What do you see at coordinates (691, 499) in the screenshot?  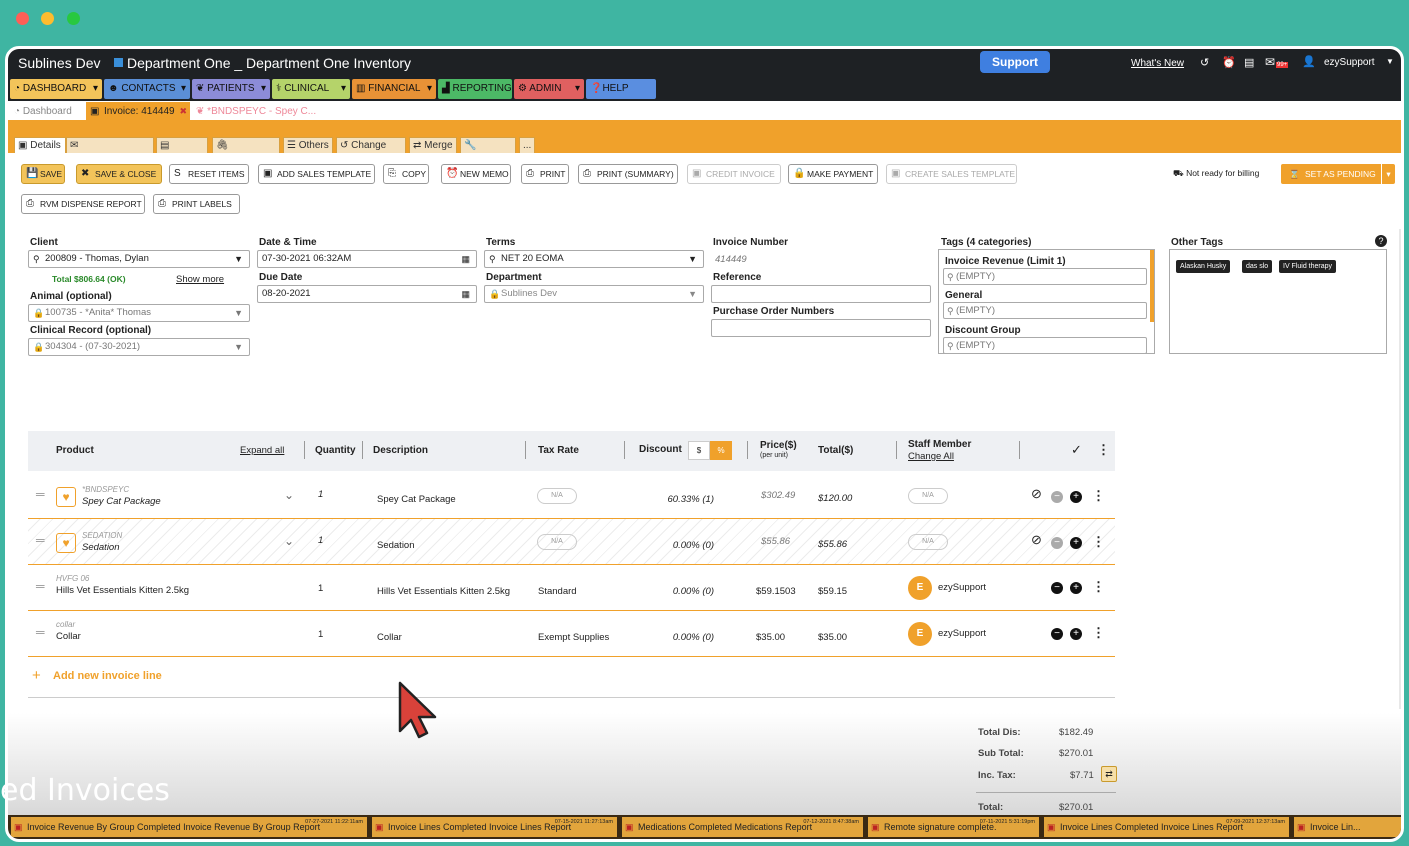 I see `discount-value: 60.33% (1)` at bounding box center [691, 499].